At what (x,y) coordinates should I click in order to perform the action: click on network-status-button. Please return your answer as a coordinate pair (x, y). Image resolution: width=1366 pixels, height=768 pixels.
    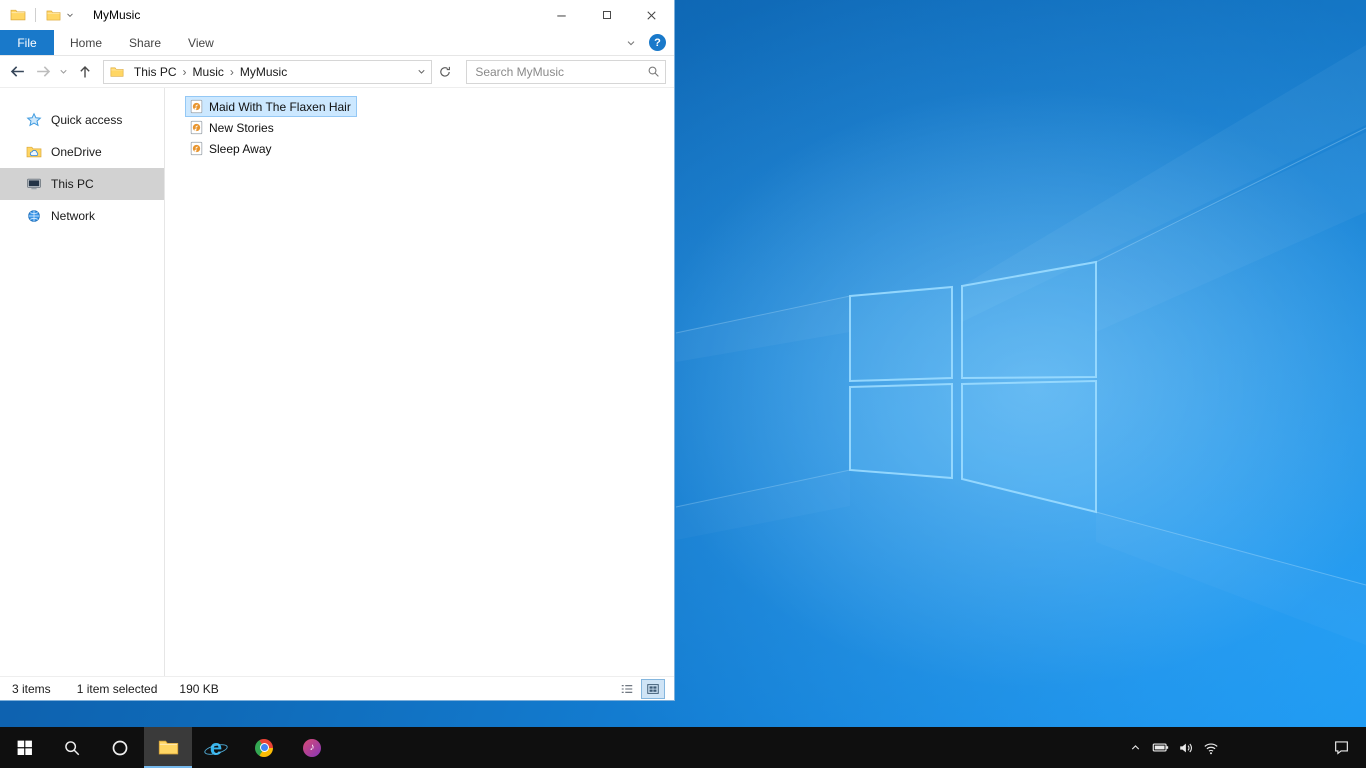
    Looking at the image, I should click on (1210, 747).